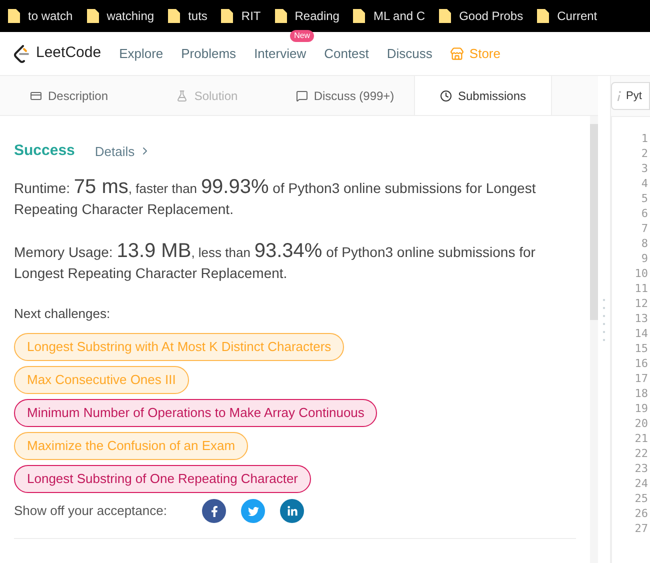 The height and width of the screenshot is (563, 650). What do you see at coordinates (409, 53) in the screenshot?
I see `nav-link: Discuss` at bounding box center [409, 53].